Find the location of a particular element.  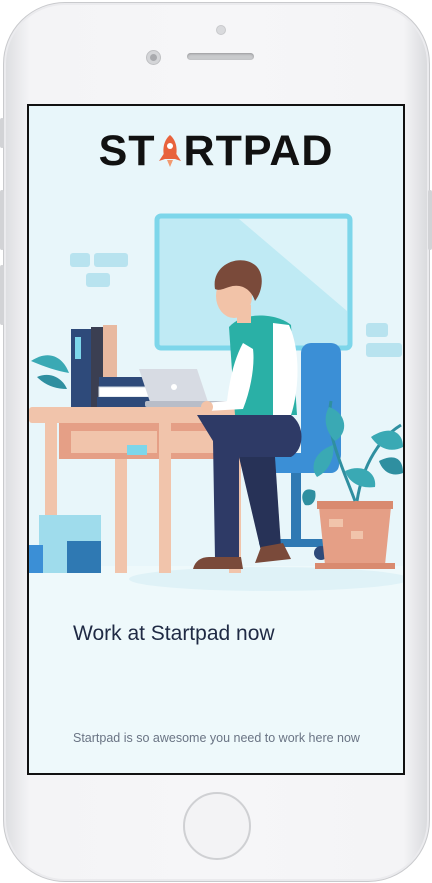

earpiece-speaker is located at coordinates (220, 56).